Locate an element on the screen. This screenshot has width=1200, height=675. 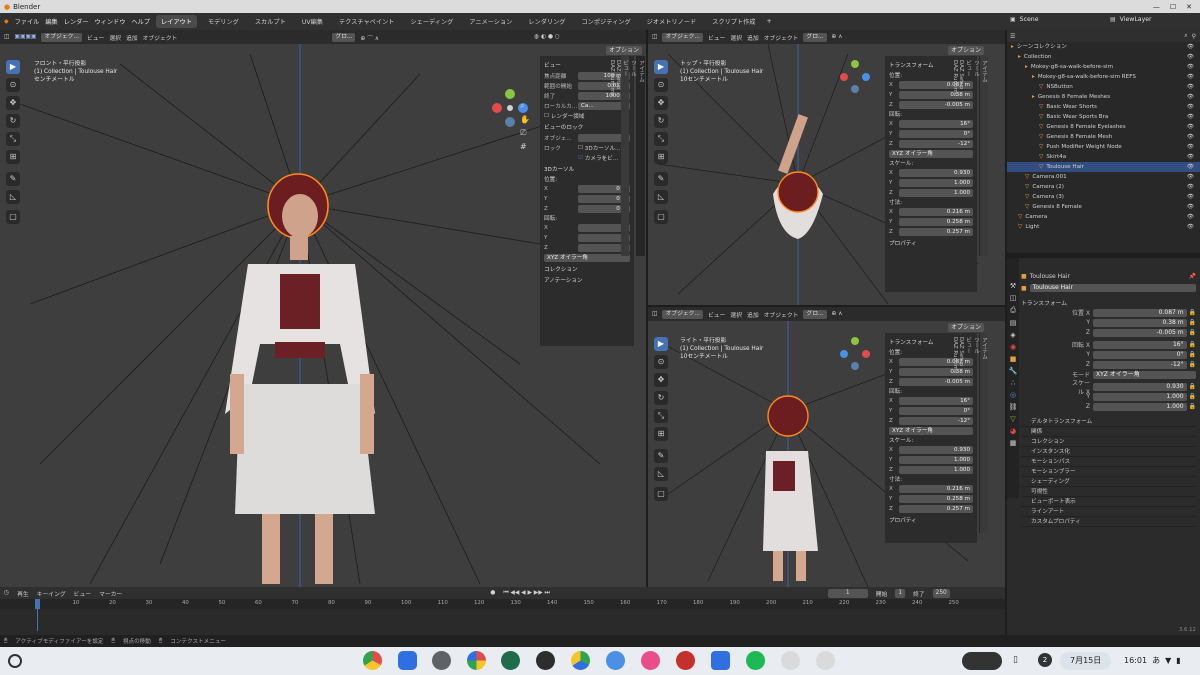
tab-rendering: レンダリング is located at coordinates (546, 21).